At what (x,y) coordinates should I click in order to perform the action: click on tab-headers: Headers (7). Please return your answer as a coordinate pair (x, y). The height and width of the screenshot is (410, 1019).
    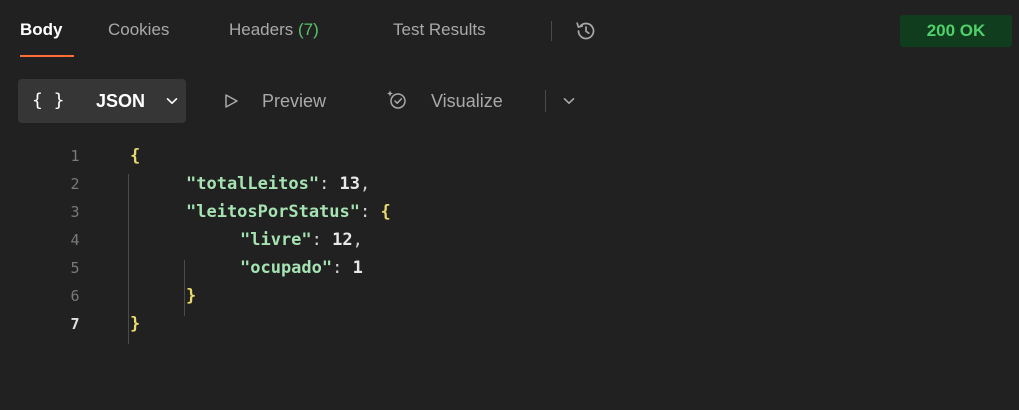
    Looking at the image, I should click on (274, 30).